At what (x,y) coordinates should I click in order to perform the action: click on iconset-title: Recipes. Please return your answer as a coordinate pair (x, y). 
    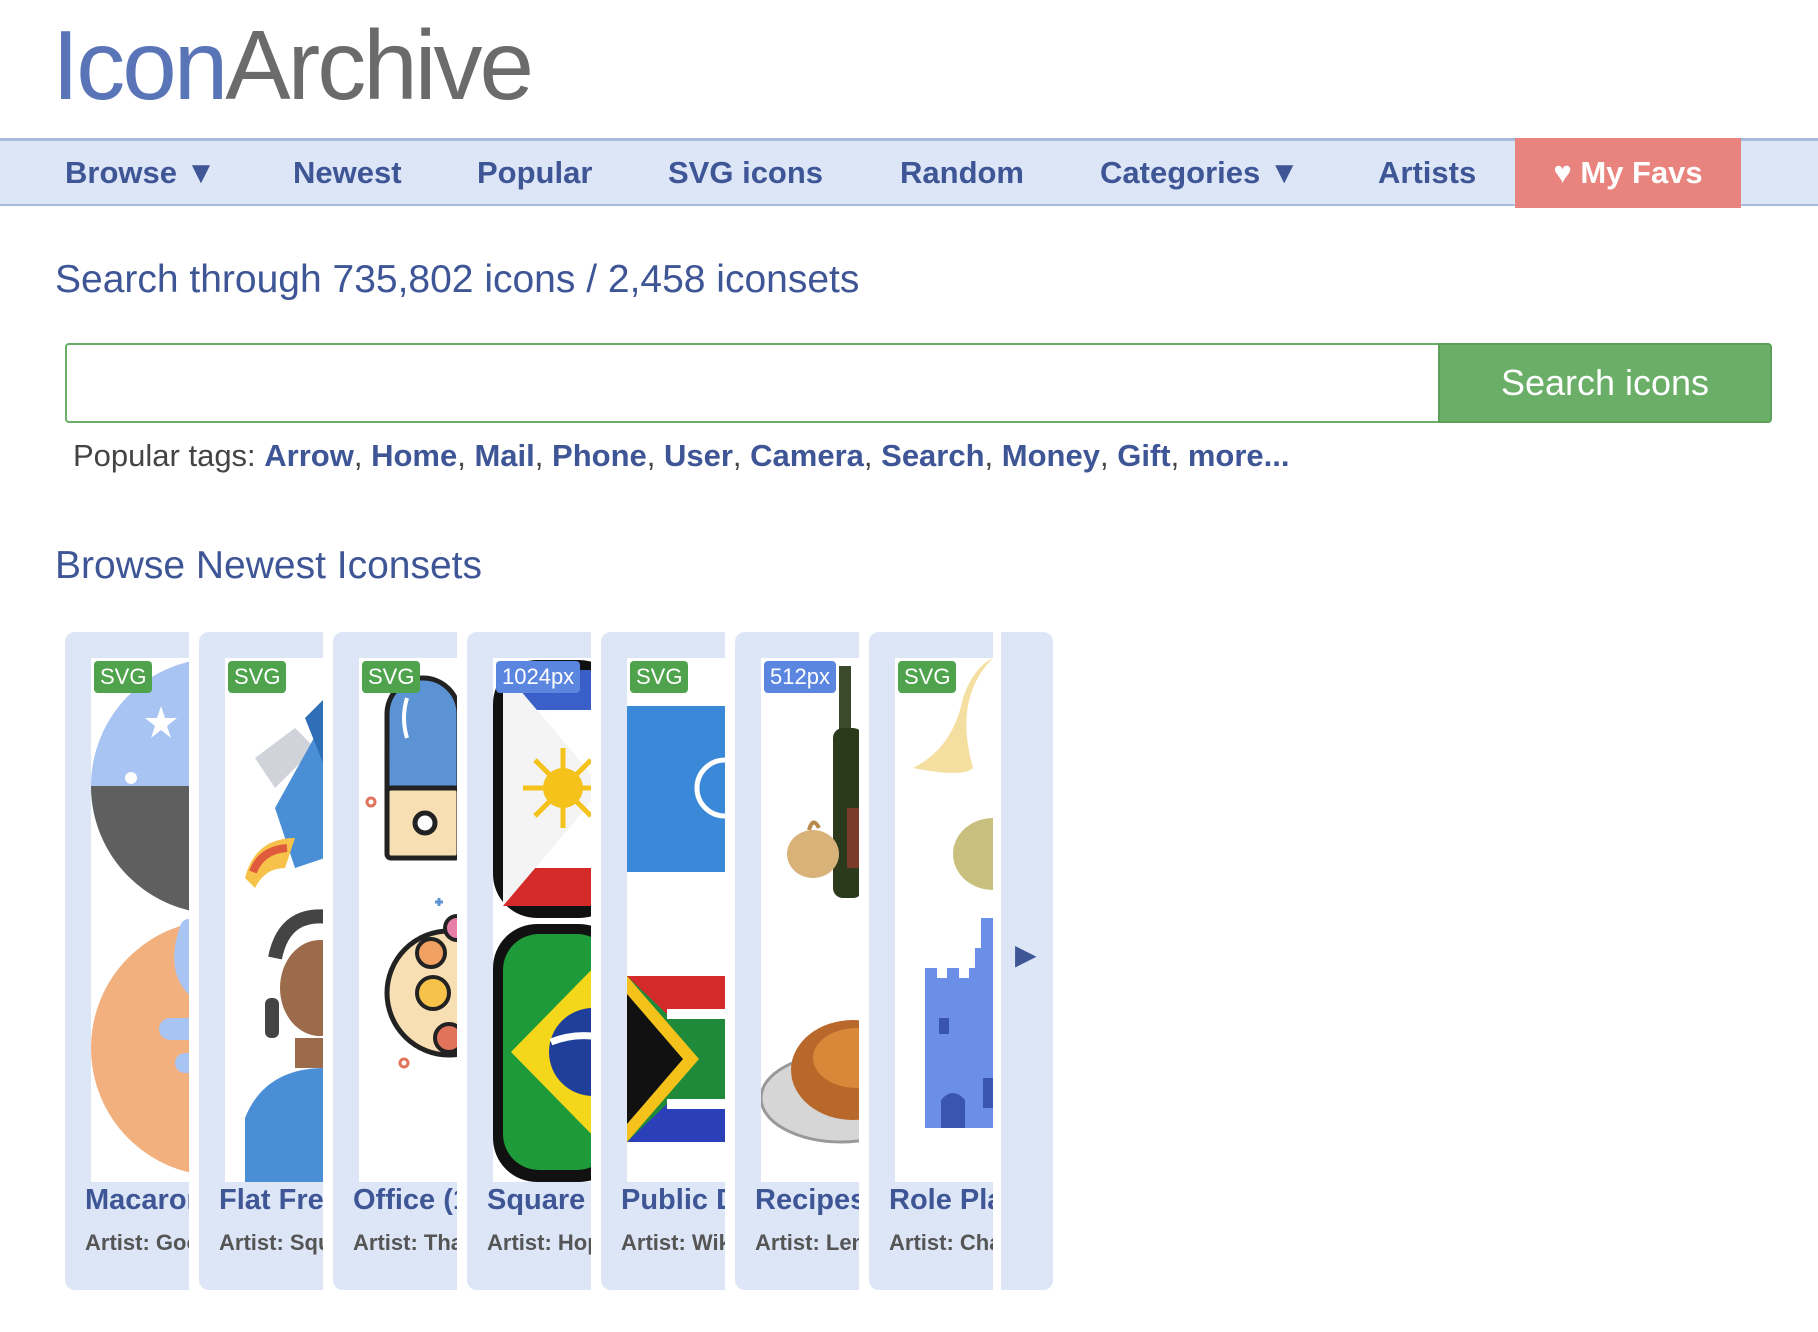
    Looking at the image, I should click on (807, 1200).